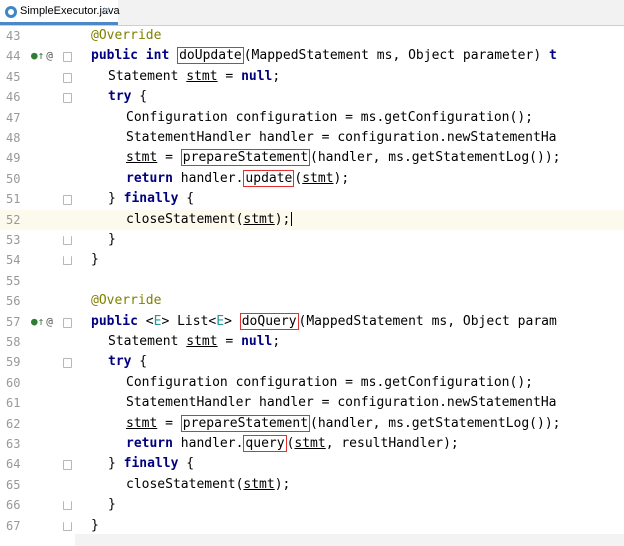 The image size is (624, 546). Describe the element at coordinates (312, 219) in the screenshot. I see `code-line: 52 closeStatement(stmt);` at that location.